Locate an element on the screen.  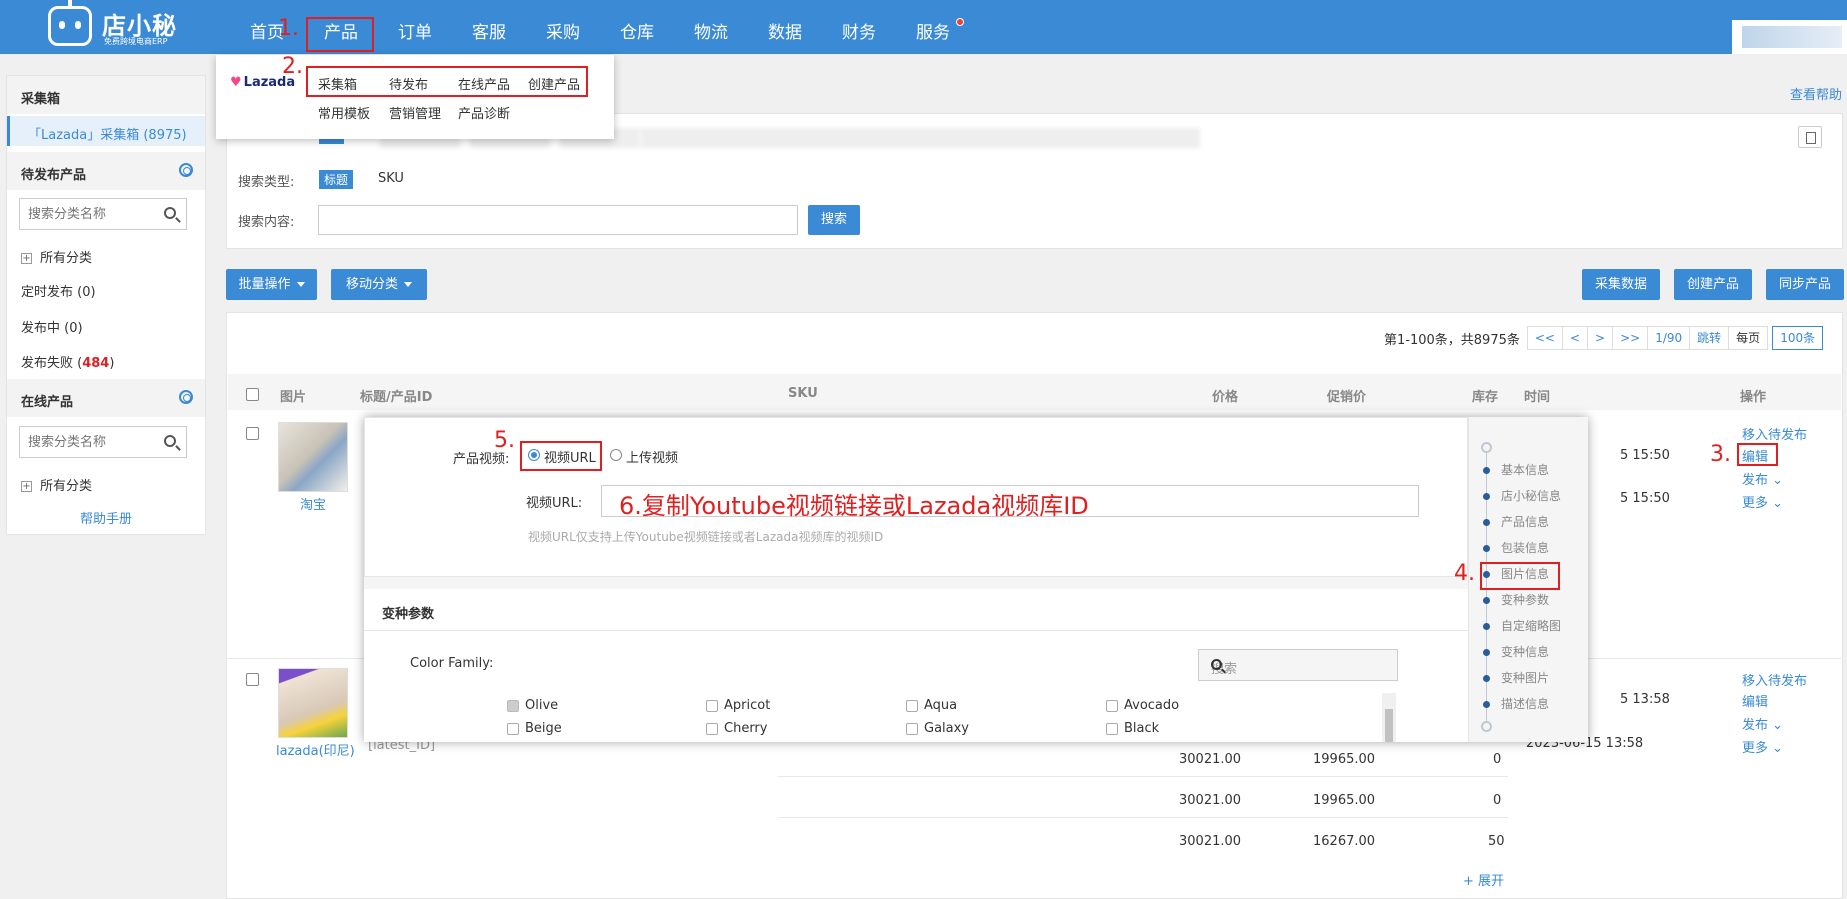
upload-video-radio is located at coordinates (616, 455).